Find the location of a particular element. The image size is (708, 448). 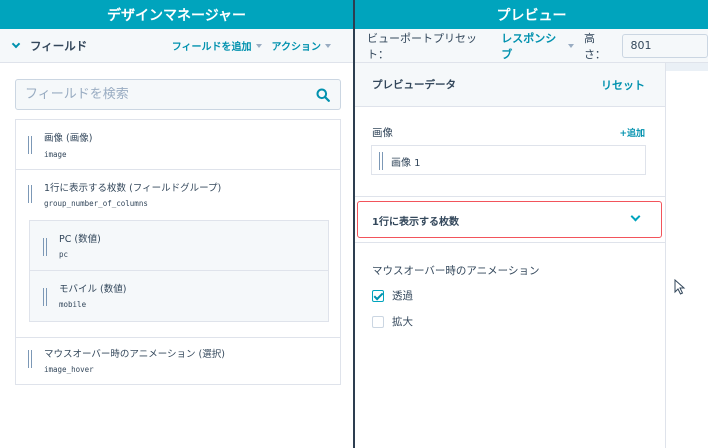

field-label: PC (数値) is located at coordinates (80, 239).